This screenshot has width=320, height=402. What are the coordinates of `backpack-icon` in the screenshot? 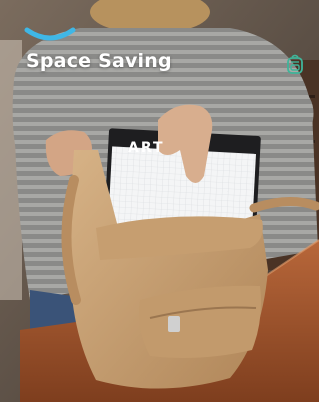 It's located at (295, 64).